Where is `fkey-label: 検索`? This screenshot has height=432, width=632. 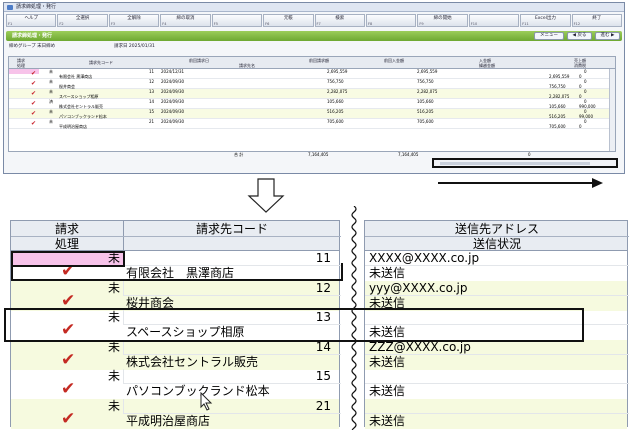
fkey-label: 検索 is located at coordinates (340, 18).